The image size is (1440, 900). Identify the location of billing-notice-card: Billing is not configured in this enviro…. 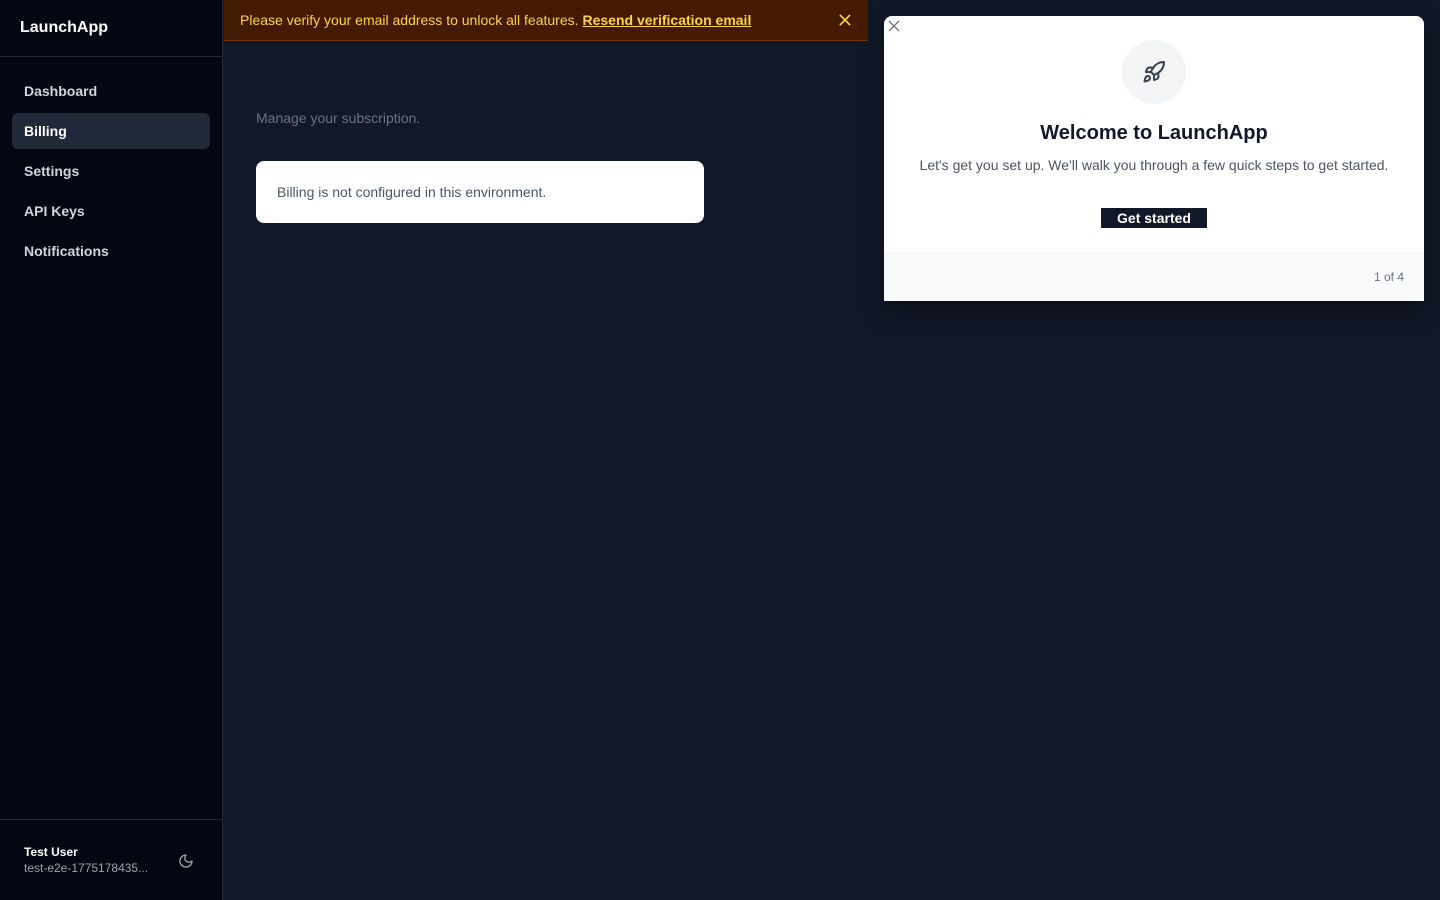
(480, 192).